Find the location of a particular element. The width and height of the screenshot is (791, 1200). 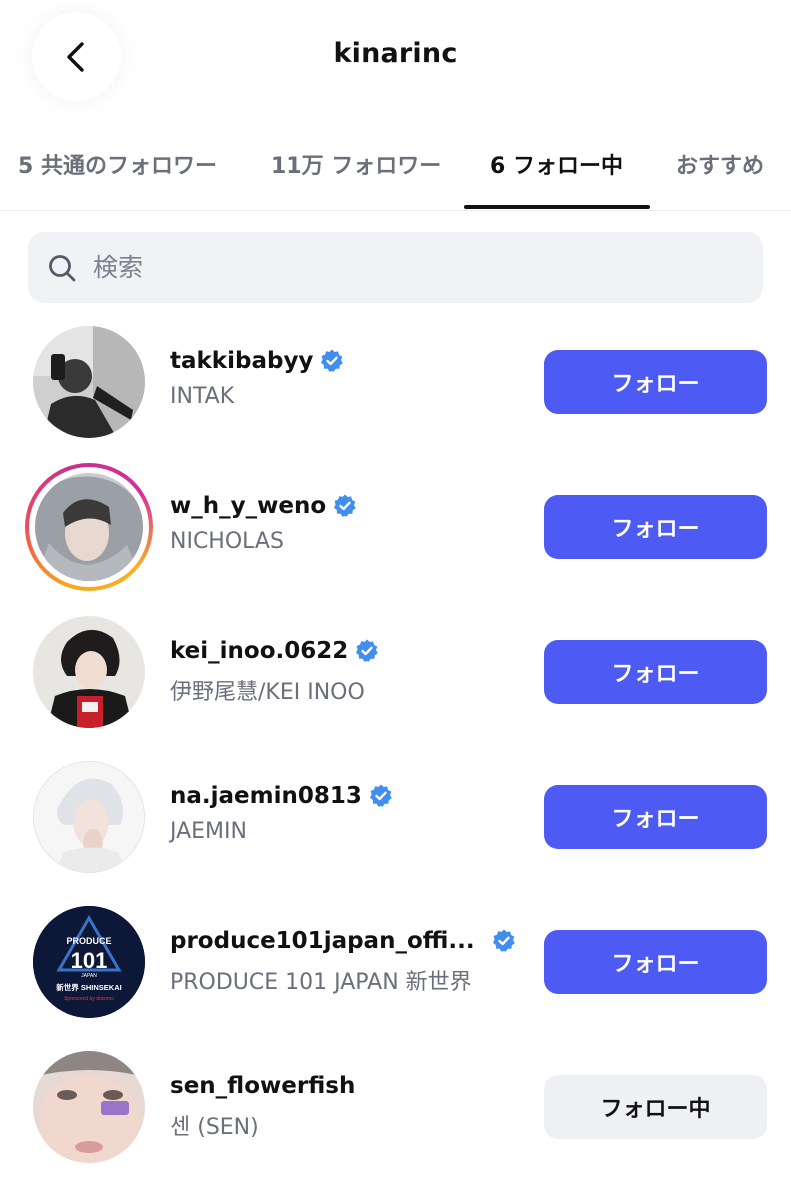

full-name: JAEMIN is located at coordinates (208, 831).